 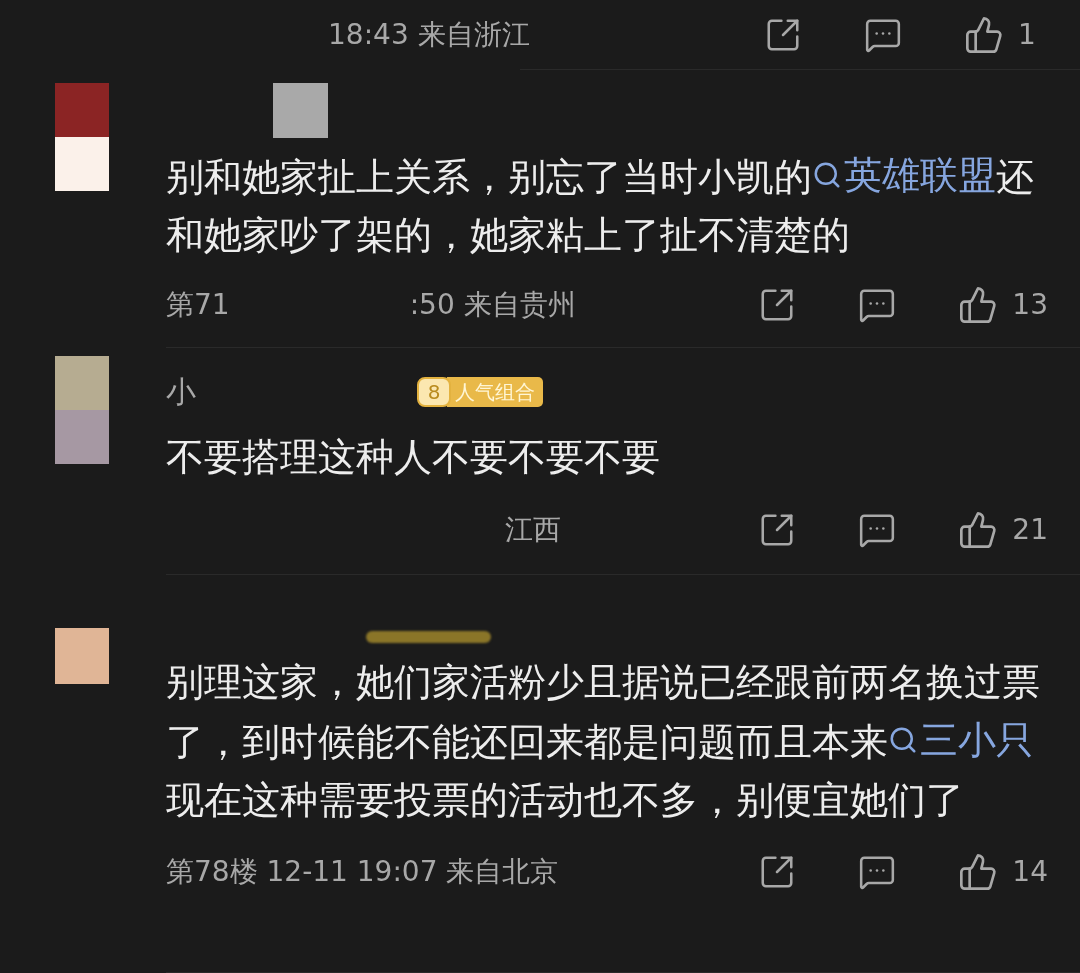 I want to click on comment-text: 不要搭理这种人不要不要不要, so click(x=413, y=457).